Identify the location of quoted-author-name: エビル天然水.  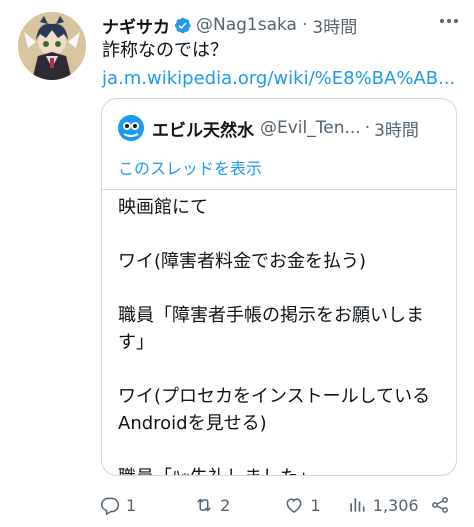
(203, 130).